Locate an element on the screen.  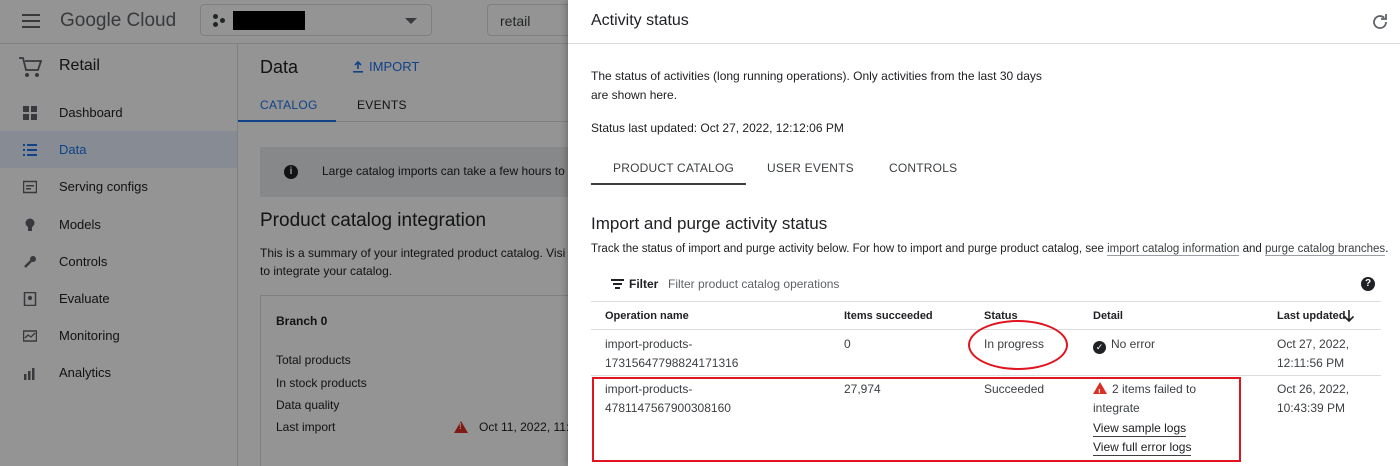
last-updated-line: 10:43:39 PM is located at coordinates (1311, 408).